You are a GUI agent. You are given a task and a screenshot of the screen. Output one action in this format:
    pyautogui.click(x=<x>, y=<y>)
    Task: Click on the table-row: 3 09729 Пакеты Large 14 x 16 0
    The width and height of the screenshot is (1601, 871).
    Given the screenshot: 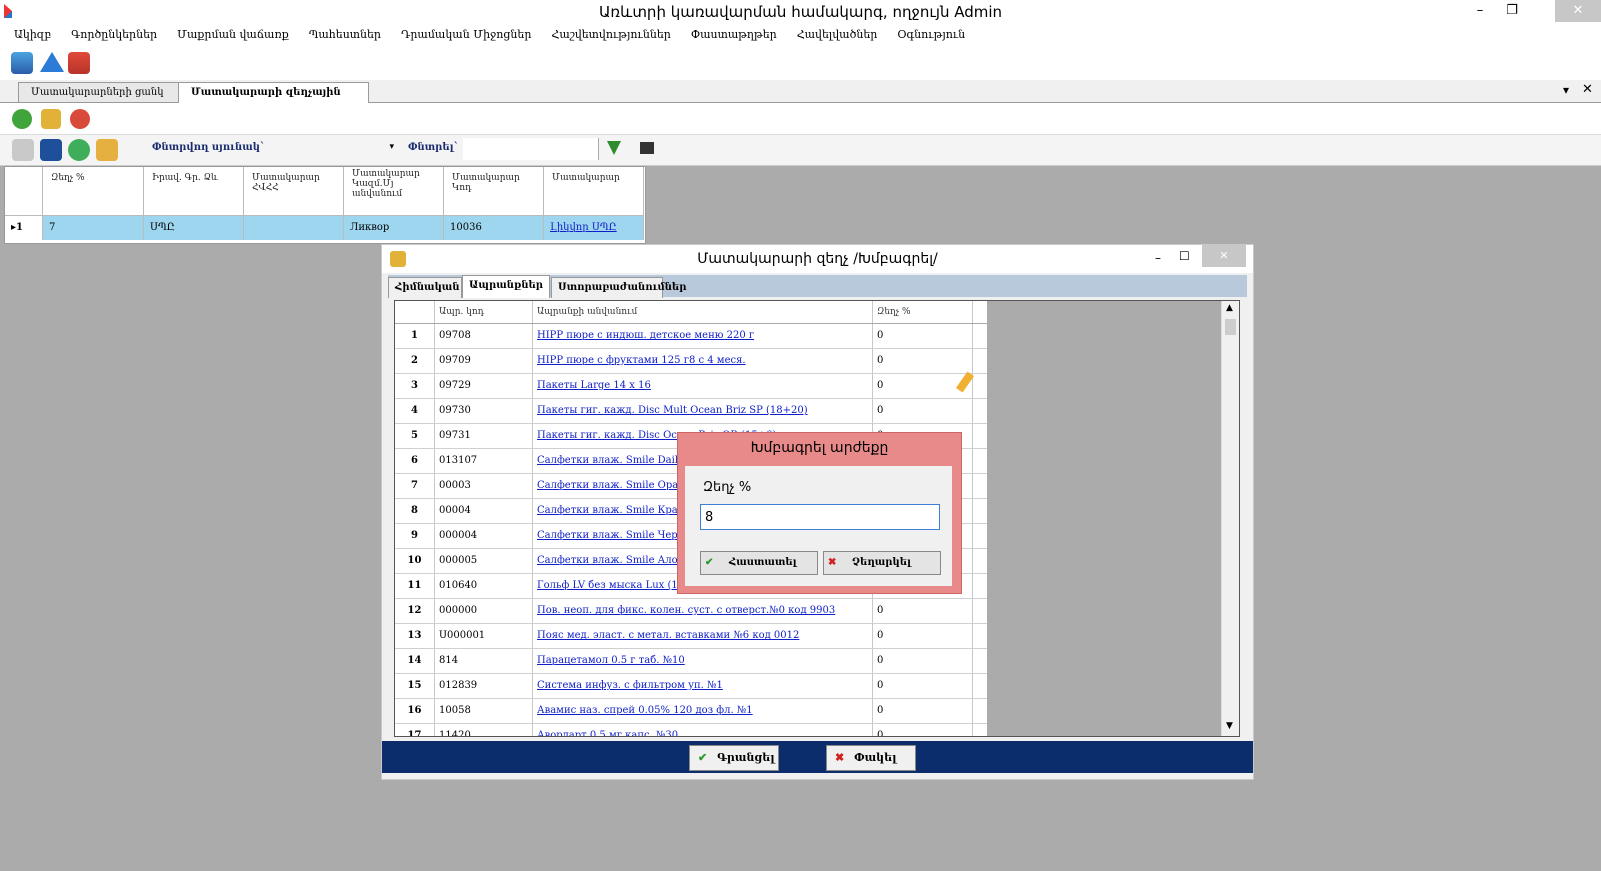 What is the action you would take?
    pyautogui.click(x=691, y=386)
    